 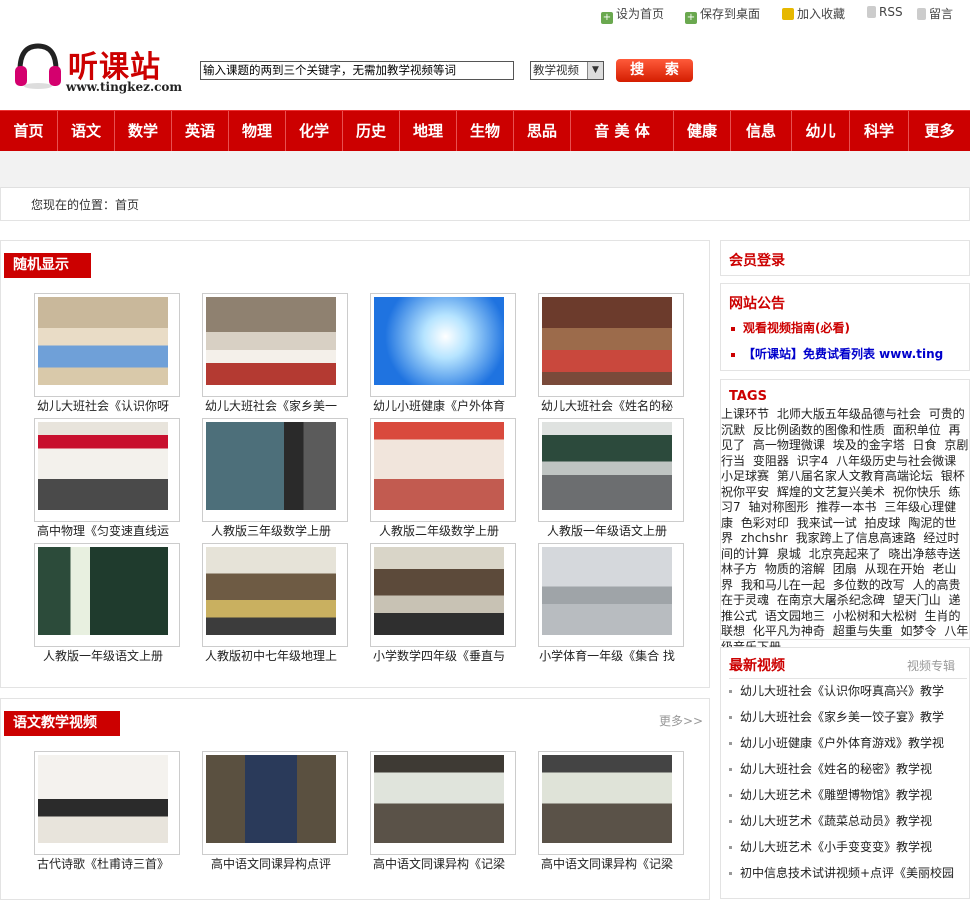 I want to click on tag-link: 从现在开始, so click(x=895, y=569).